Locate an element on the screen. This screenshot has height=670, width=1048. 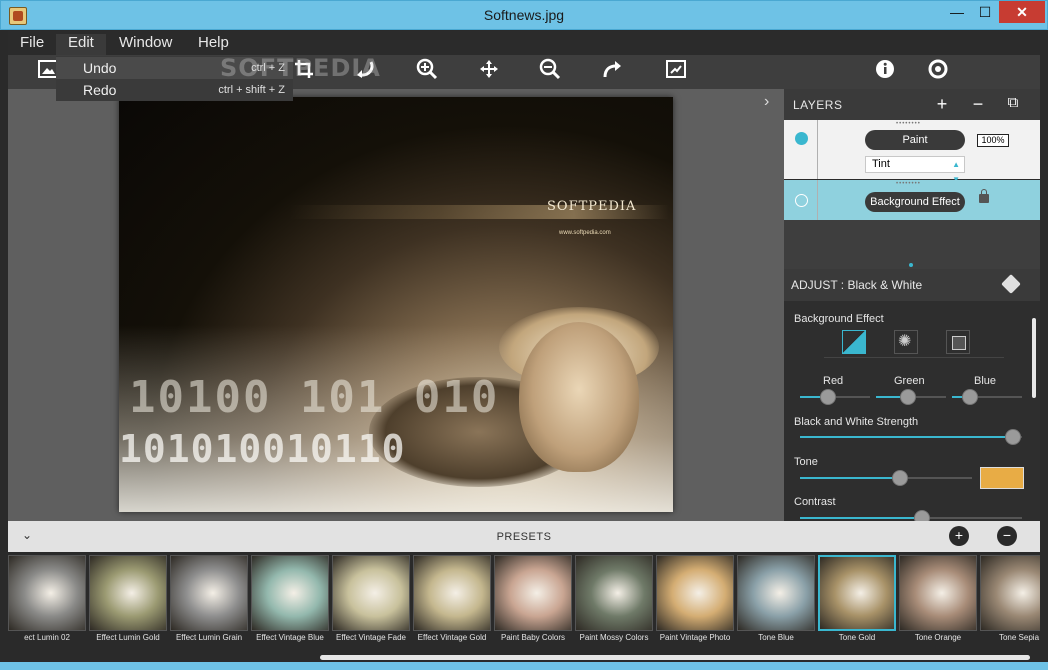
strength-slider-knob is located at coordinates (1013, 437).